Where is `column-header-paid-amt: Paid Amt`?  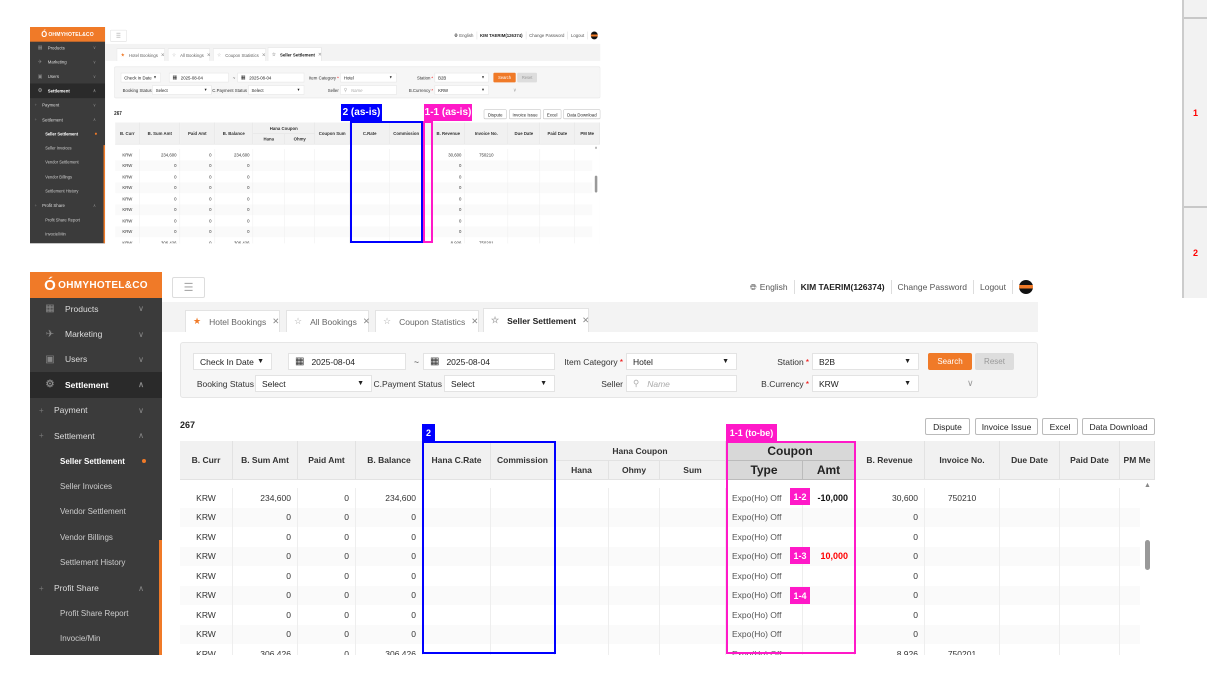
column-header-paid-amt: Paid Amt is located at coordinates (327, 460).